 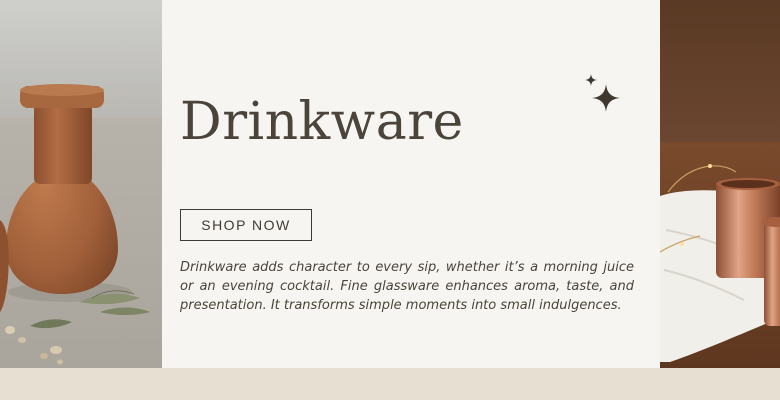 I want to click on copper-mugs-photo, so click(x=720, y=184).